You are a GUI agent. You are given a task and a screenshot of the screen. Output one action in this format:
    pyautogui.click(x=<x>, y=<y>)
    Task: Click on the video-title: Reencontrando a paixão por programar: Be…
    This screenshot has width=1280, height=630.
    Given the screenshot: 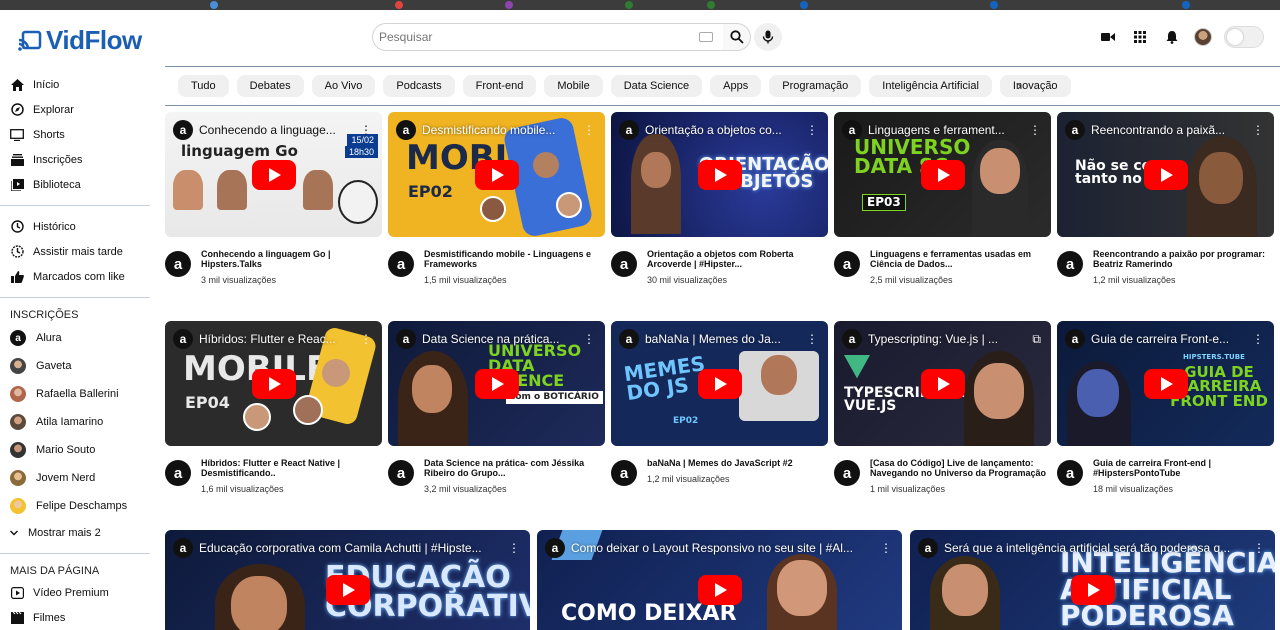 What is the action you would take?
    pyautogui.click(x=1183, y=259)
    